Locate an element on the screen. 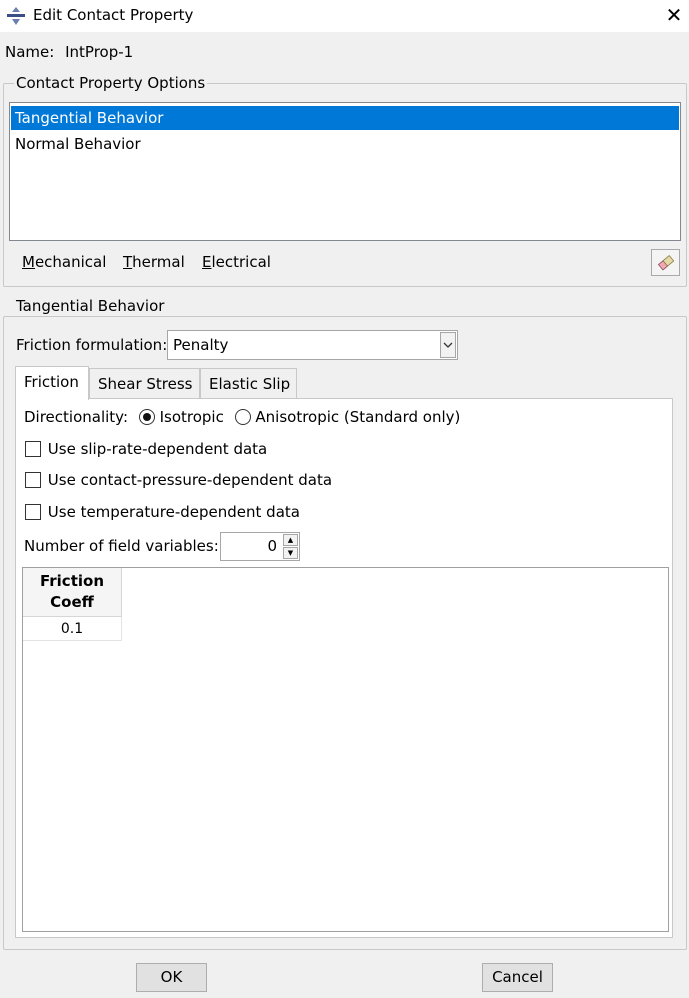 This screenshot has width=689, height=998. title-bar: Edit Contact Property ✕ is located at coordinates (344, 16).